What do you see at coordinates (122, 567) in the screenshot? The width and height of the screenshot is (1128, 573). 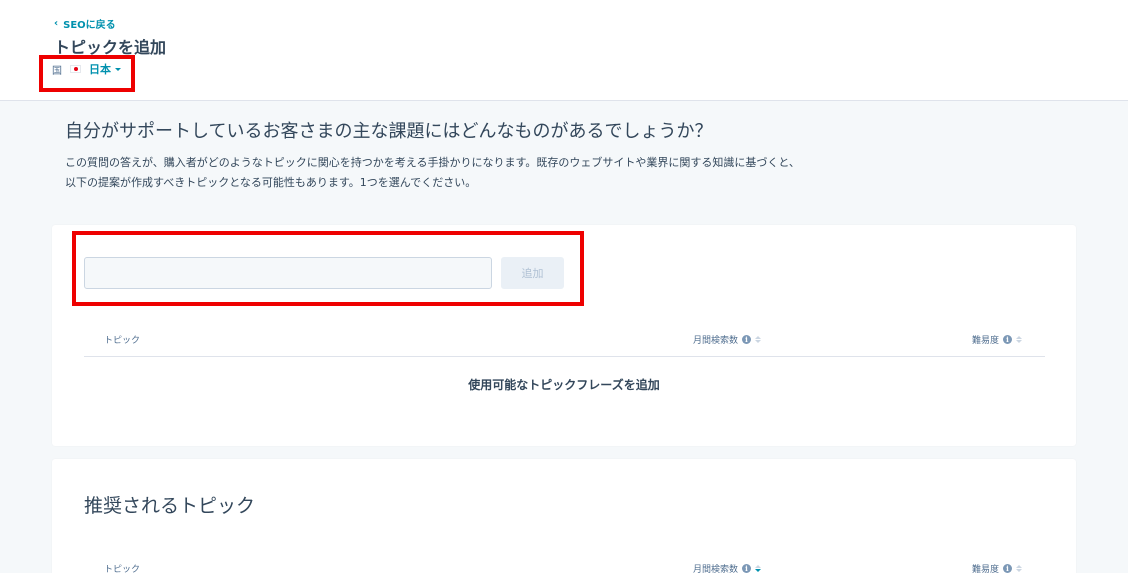 I see `rec-column-header-topic: トピック` at bounding box center [122, 567].